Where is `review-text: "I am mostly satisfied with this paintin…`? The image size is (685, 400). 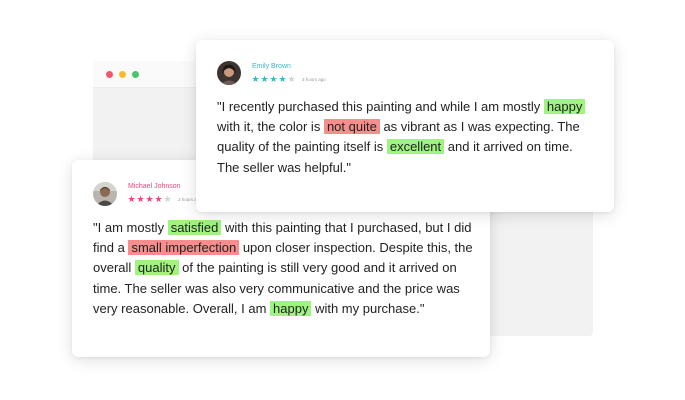
review-text: "I am mostly satisfied with this paintin… is located at coordinates (285, 268).